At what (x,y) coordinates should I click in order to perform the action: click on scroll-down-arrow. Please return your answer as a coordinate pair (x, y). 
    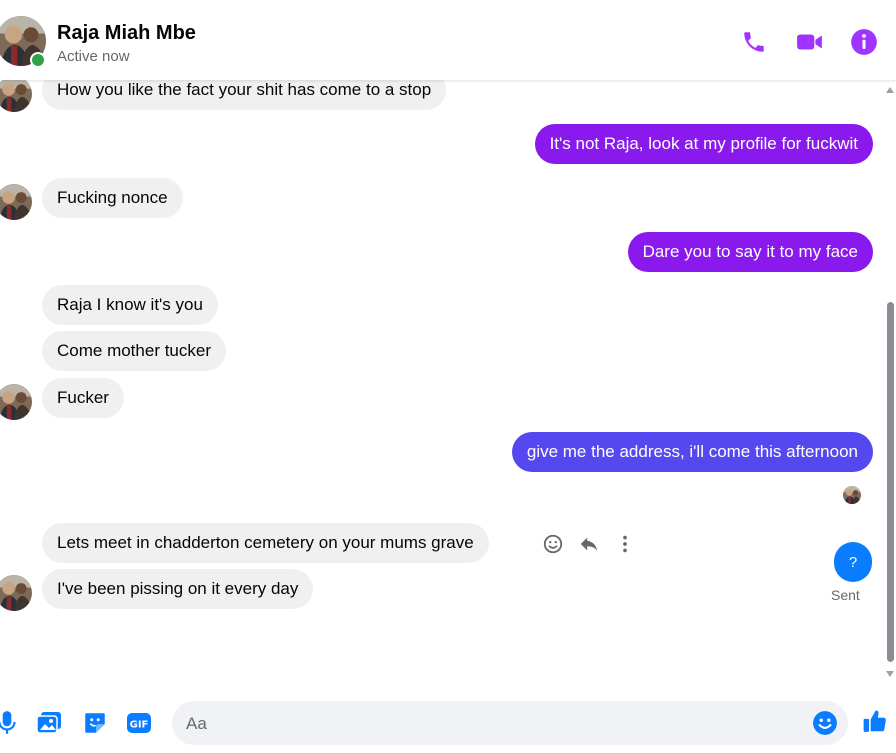
    Looking at the image, I should click on (890, 674).